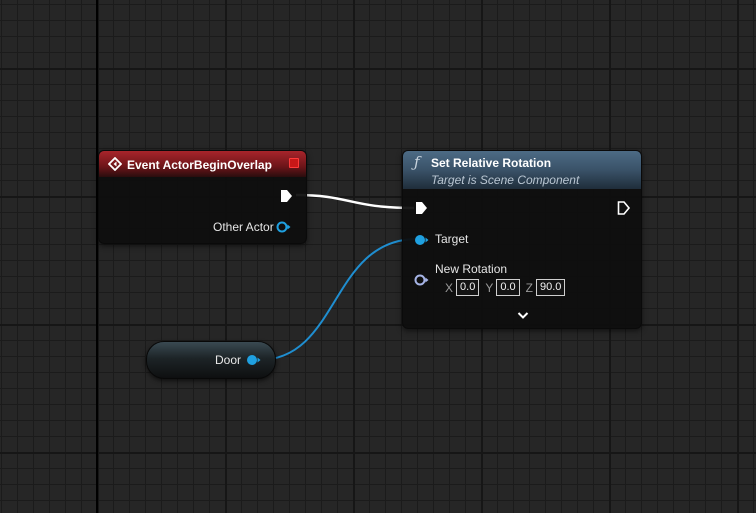  What do you see at coordinates (254, 360) in the screenshot?
I see `door-output-pin-icon` at bounding box center [254, 360].